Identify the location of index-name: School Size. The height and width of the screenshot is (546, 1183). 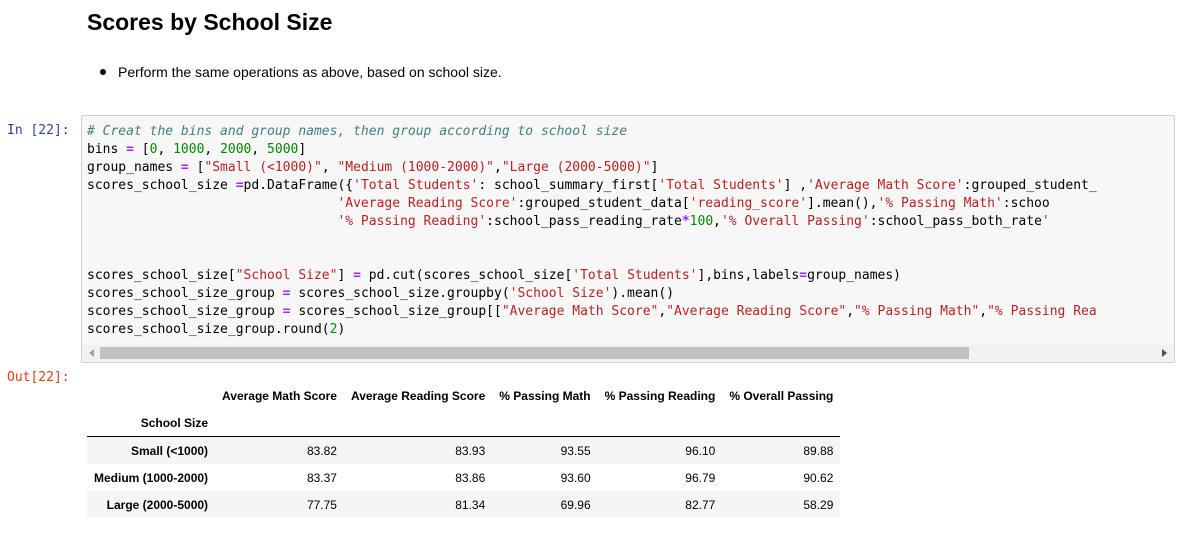
(174, 422).